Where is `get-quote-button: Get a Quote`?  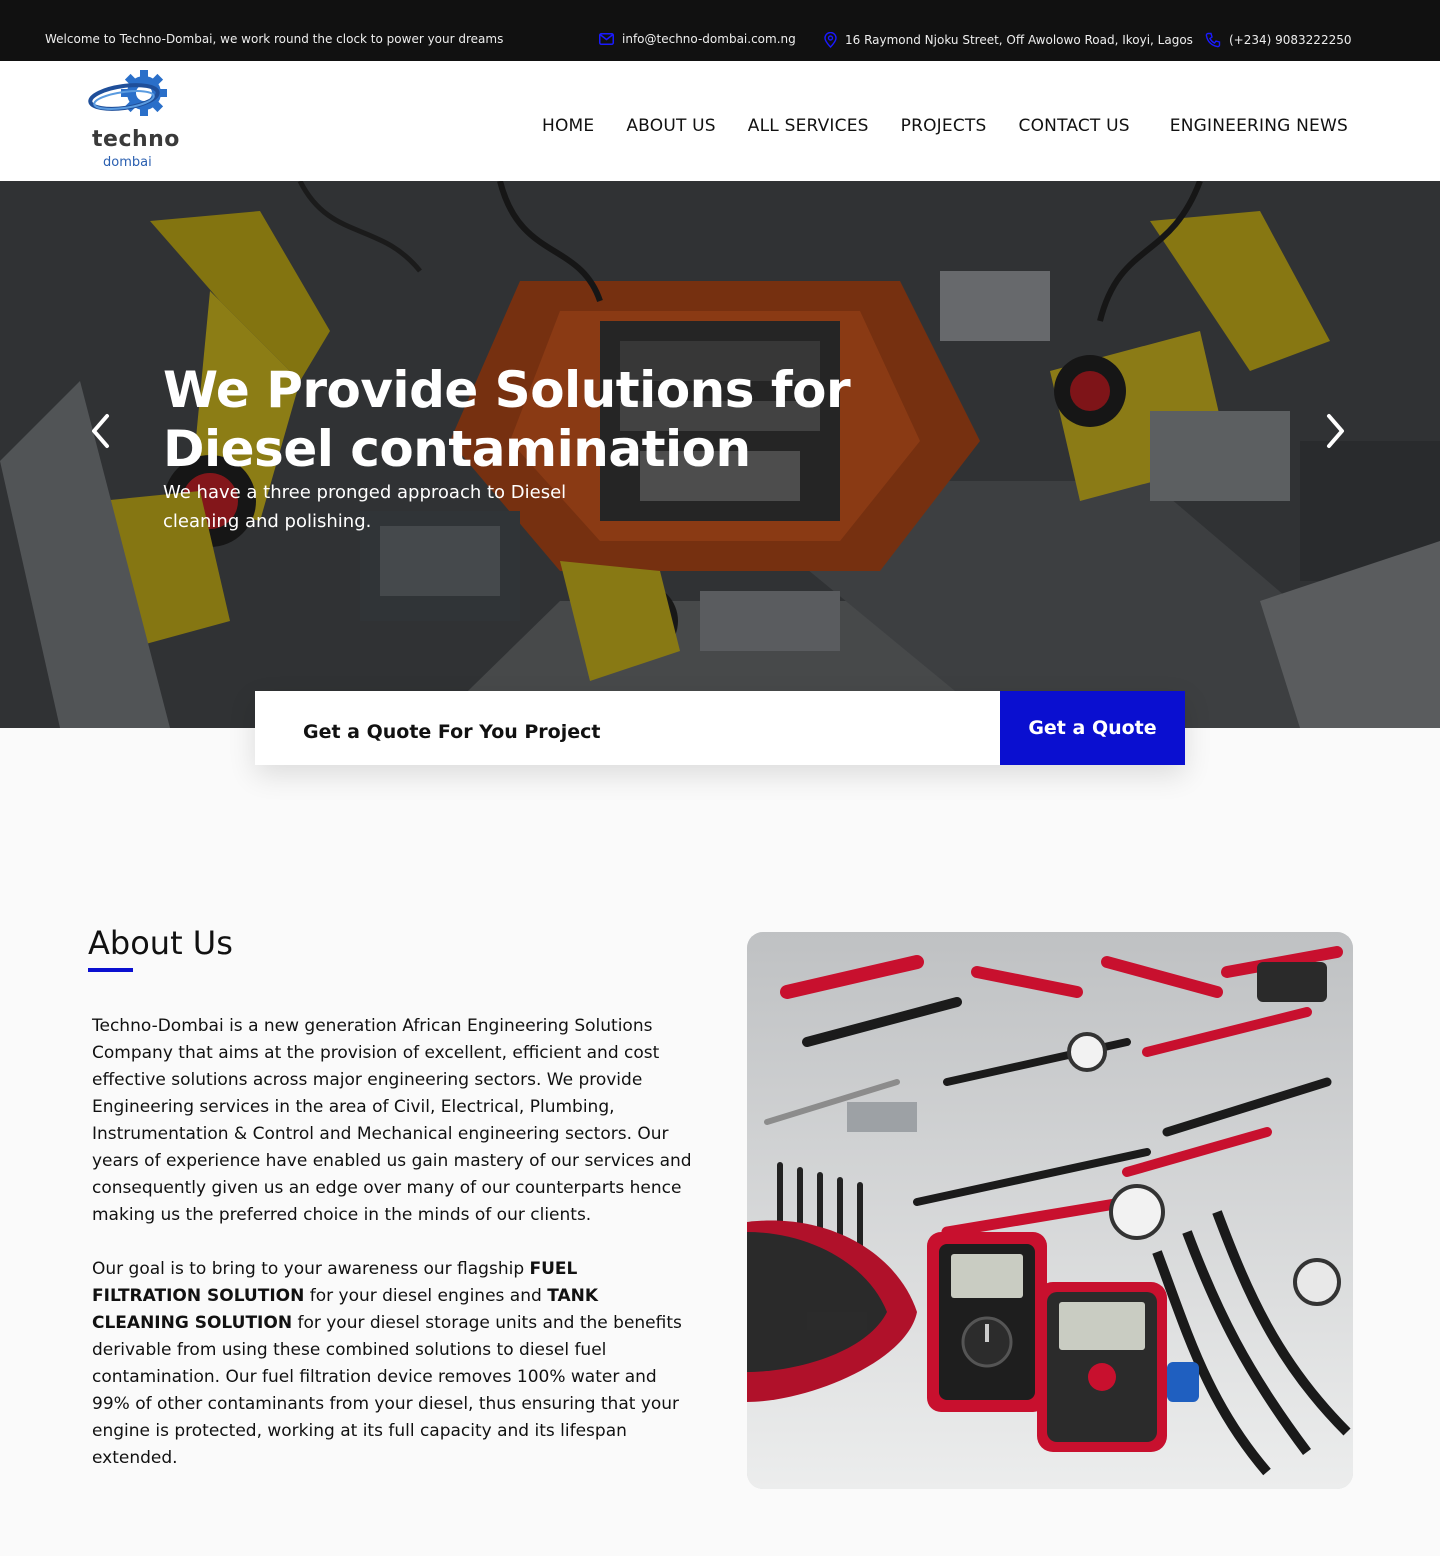 get-quote-button: Get a Quote is located at coordinates (1092, 728).